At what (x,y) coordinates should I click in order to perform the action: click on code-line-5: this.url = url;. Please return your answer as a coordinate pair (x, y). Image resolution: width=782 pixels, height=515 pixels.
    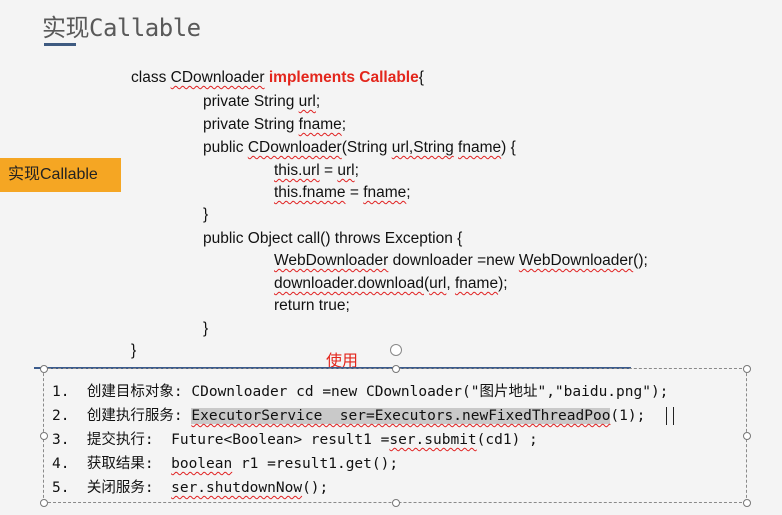
    Looking at the image, I should click on (316, 170).